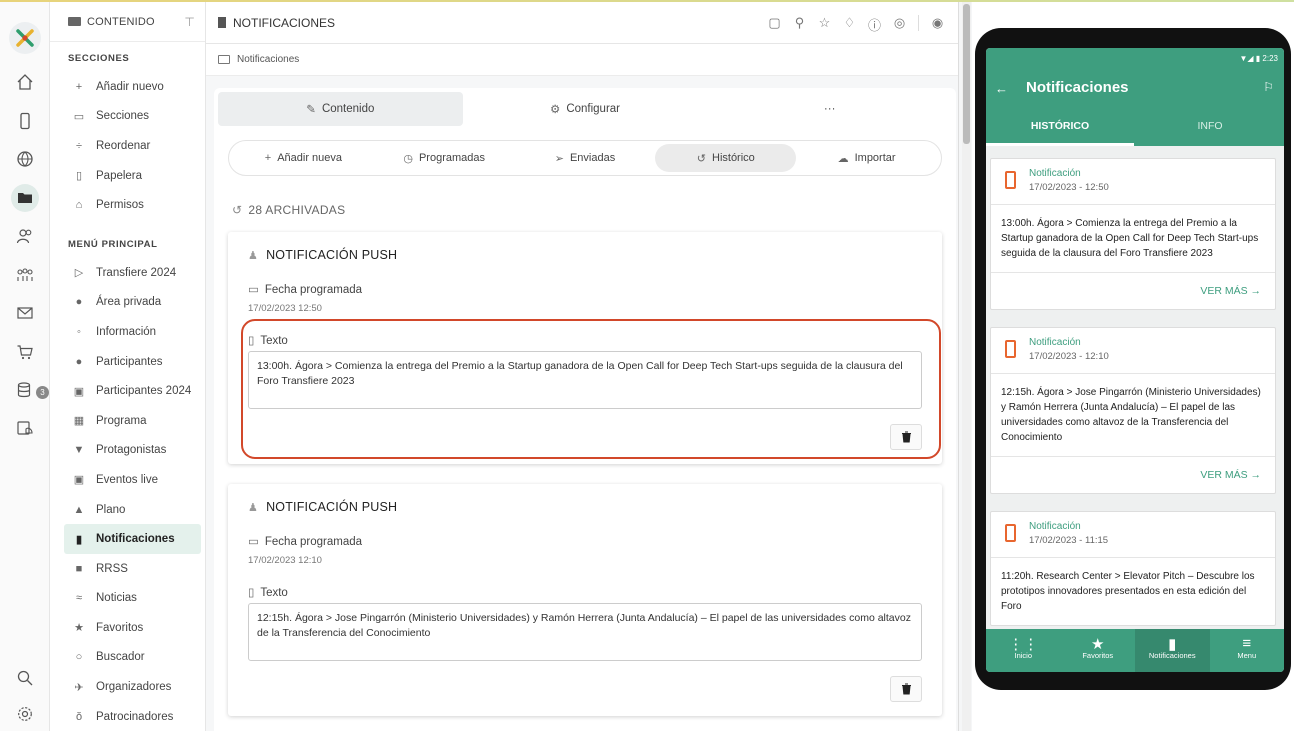 The image size is (1294, 731). I want to click on icon-rail: 3, so click(25, 366).